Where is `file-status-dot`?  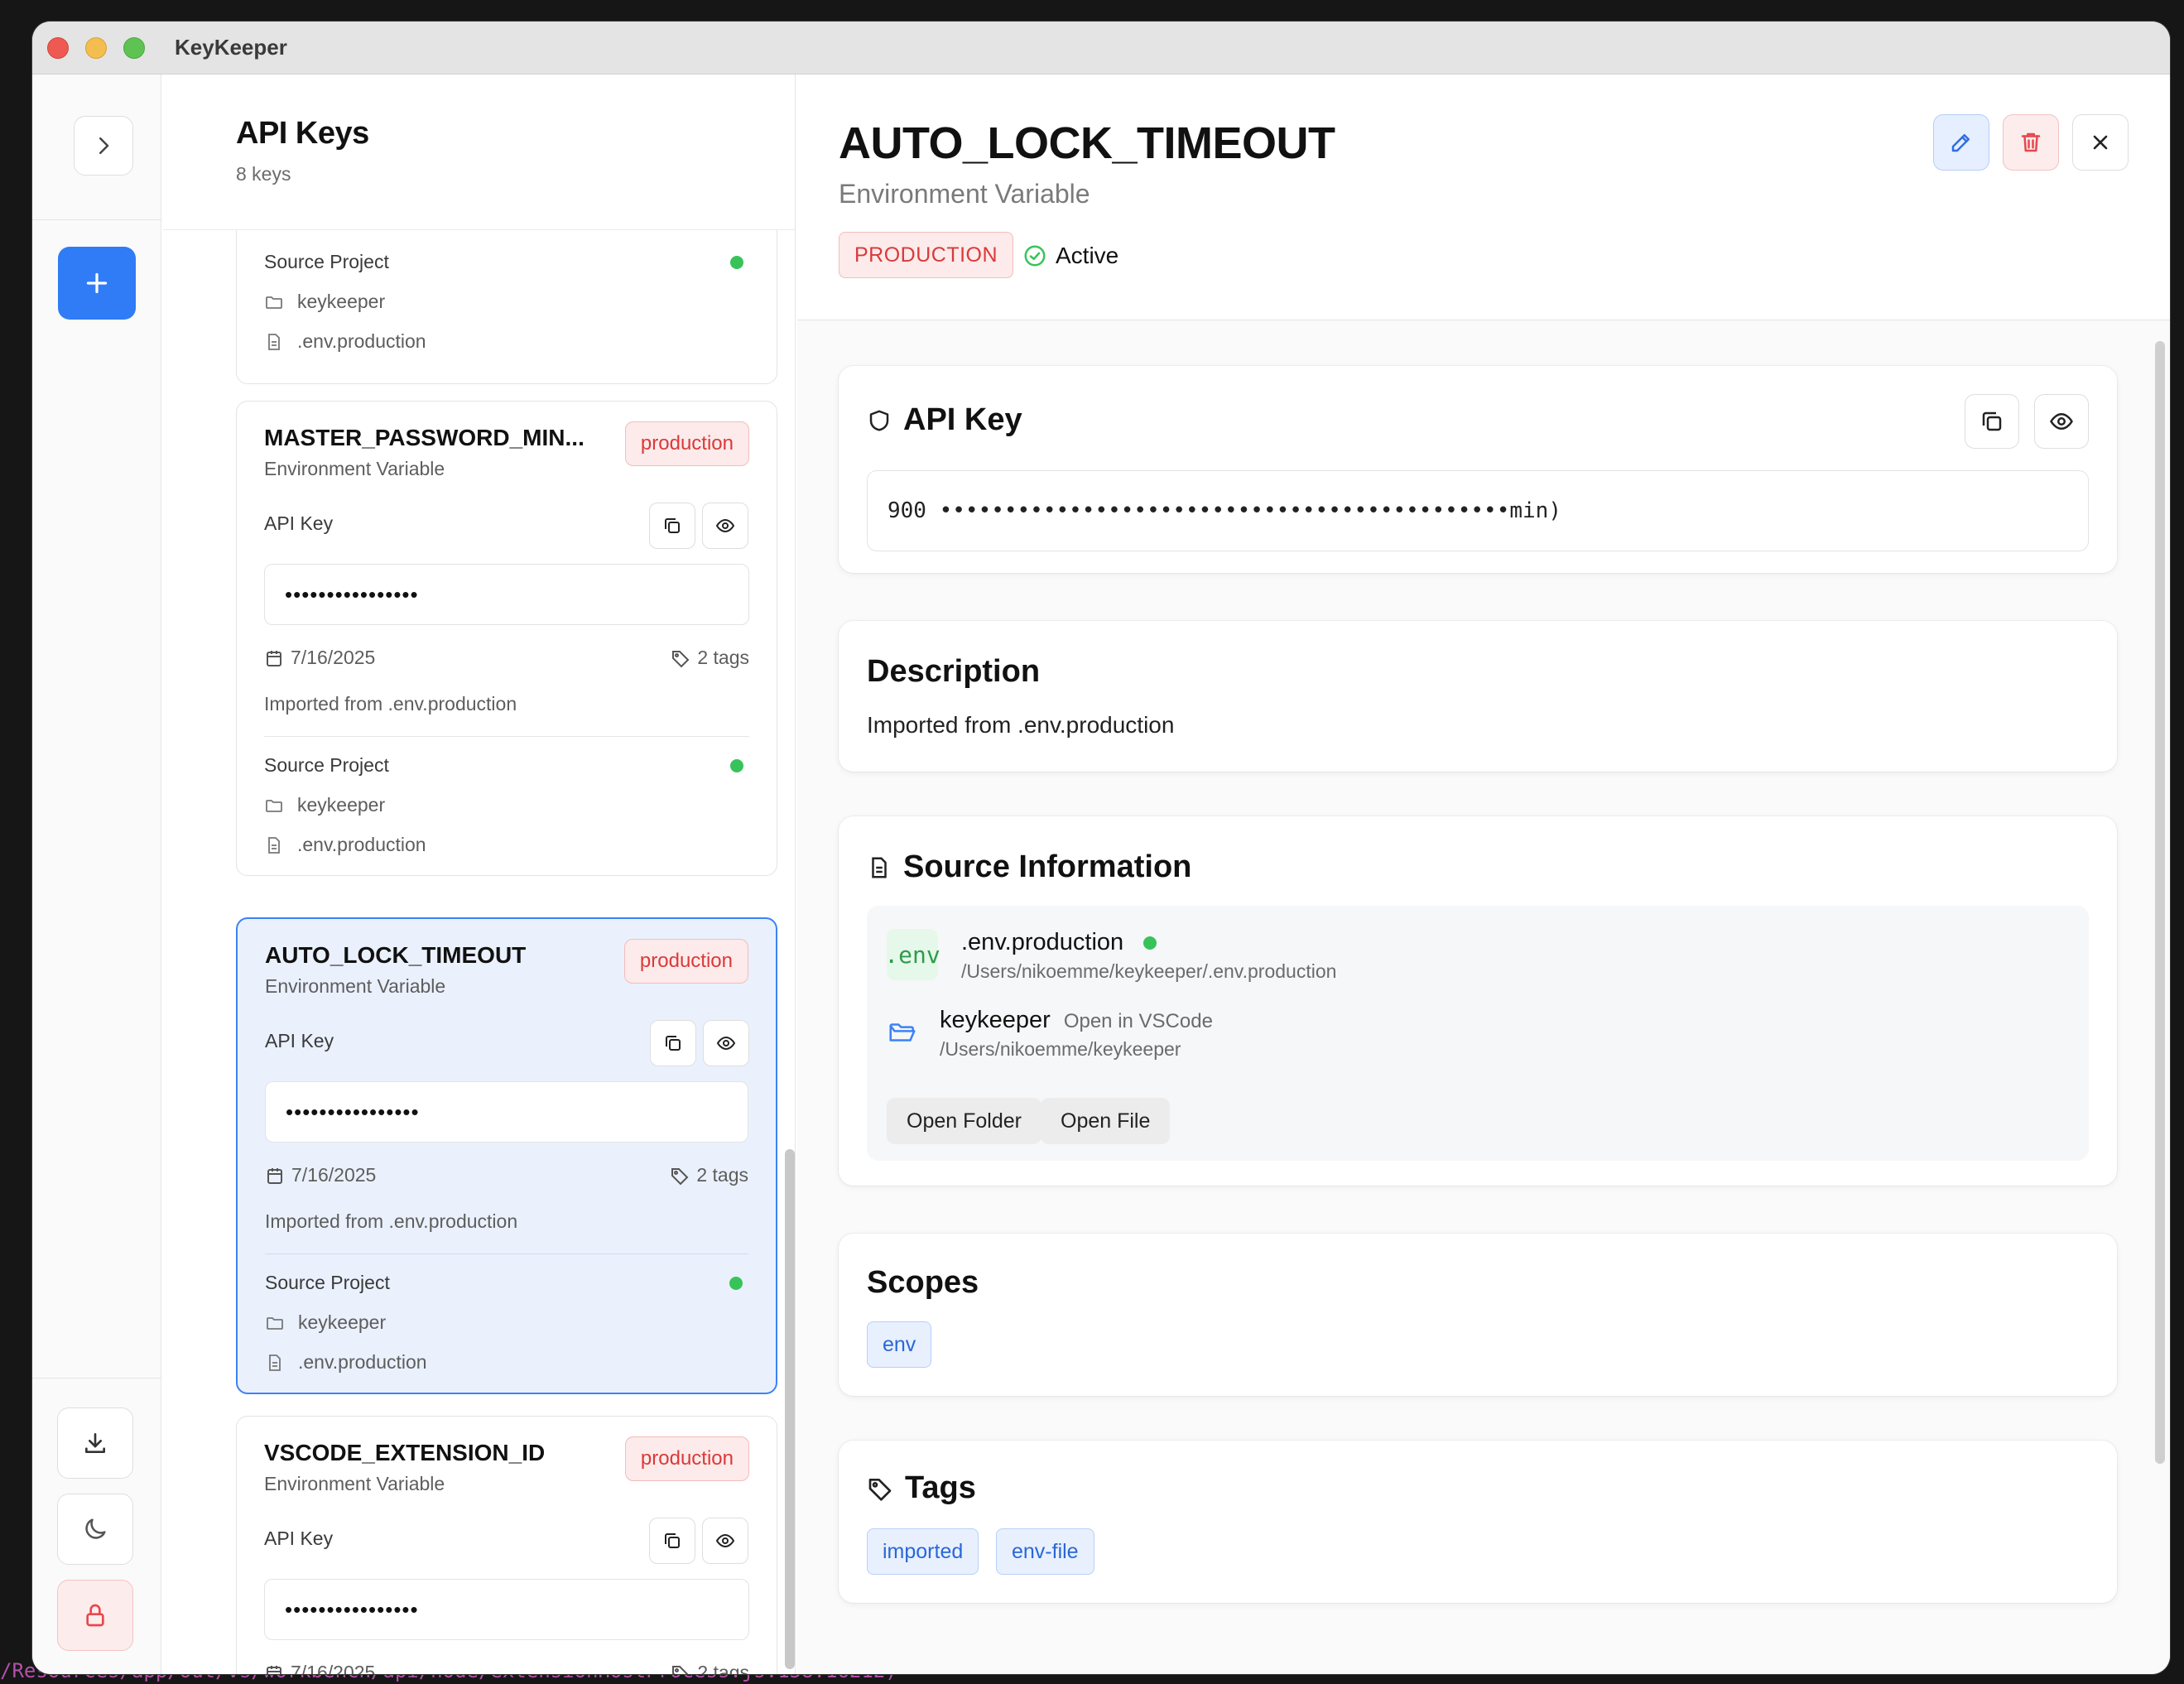 file-status-dot is located at coordinates (1150, 943).